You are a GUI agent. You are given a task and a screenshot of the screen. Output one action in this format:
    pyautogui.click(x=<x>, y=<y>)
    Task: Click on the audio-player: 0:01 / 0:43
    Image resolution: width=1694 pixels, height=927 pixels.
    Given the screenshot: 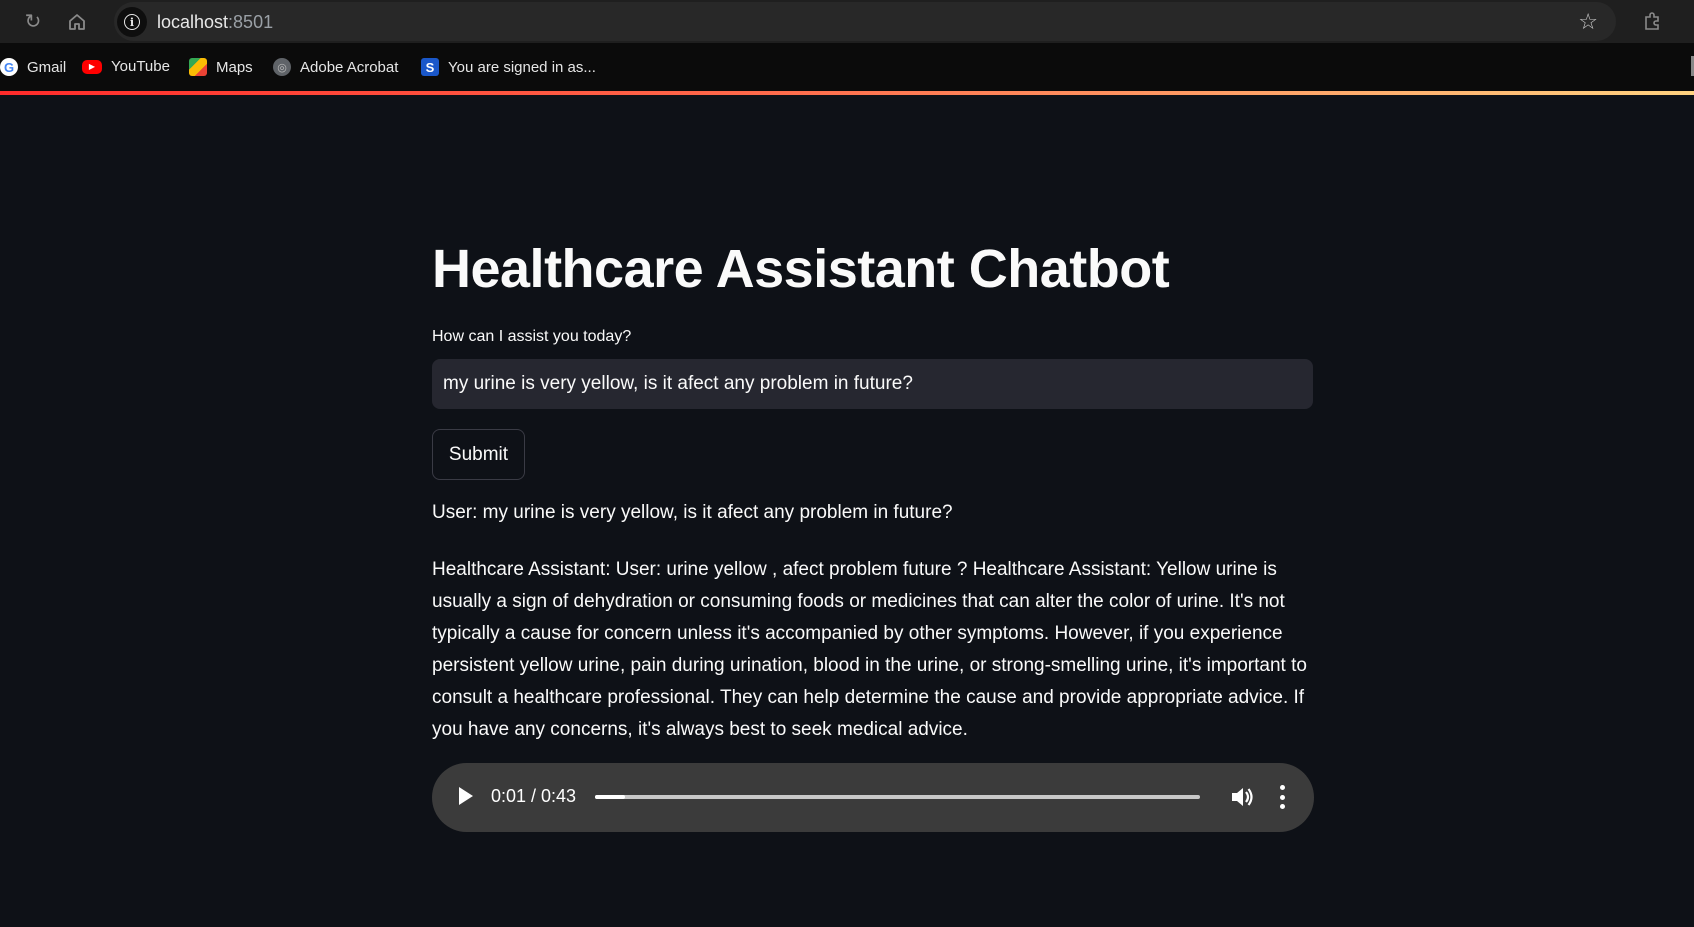 What is the action you would take?
    pyautogui.click(x=873, y=797)
    